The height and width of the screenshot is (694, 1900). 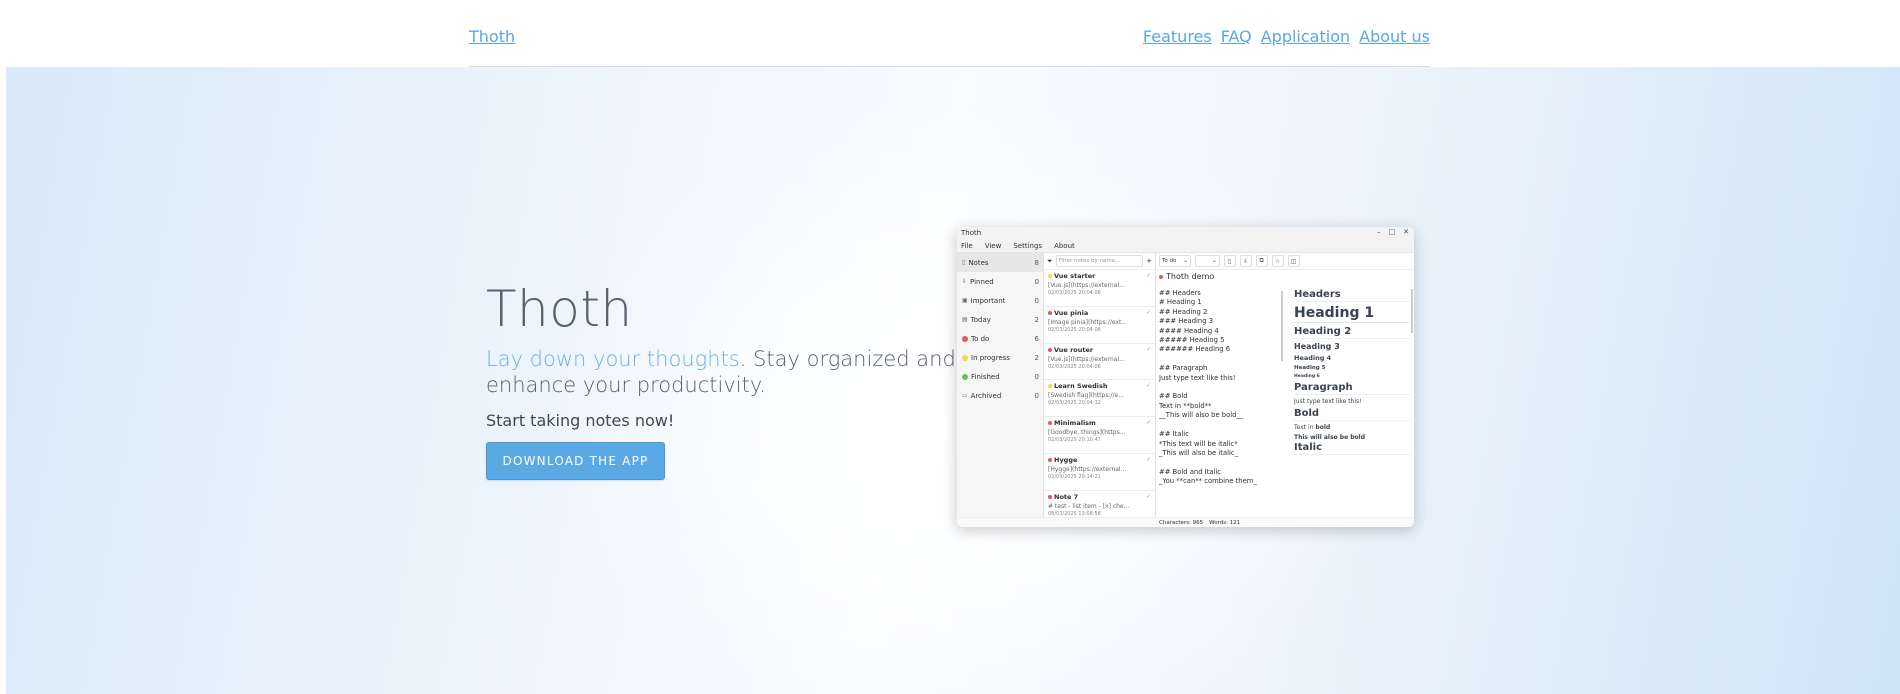 What do you see at coordinates (1392, 232) in the screenshot?
I see `maximize-icon: □` at bounding box center [1392, 232].